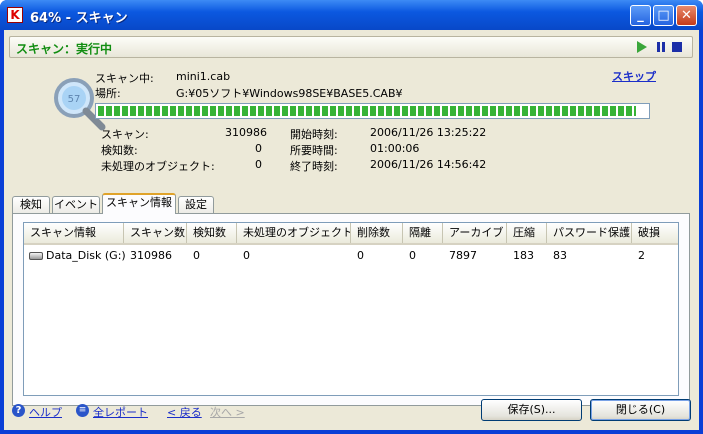 This screenshot has height=434, width=703. Describe the element at coordinates (258, 164) in the screenshot. I see `untreated-value: 0` at that location.